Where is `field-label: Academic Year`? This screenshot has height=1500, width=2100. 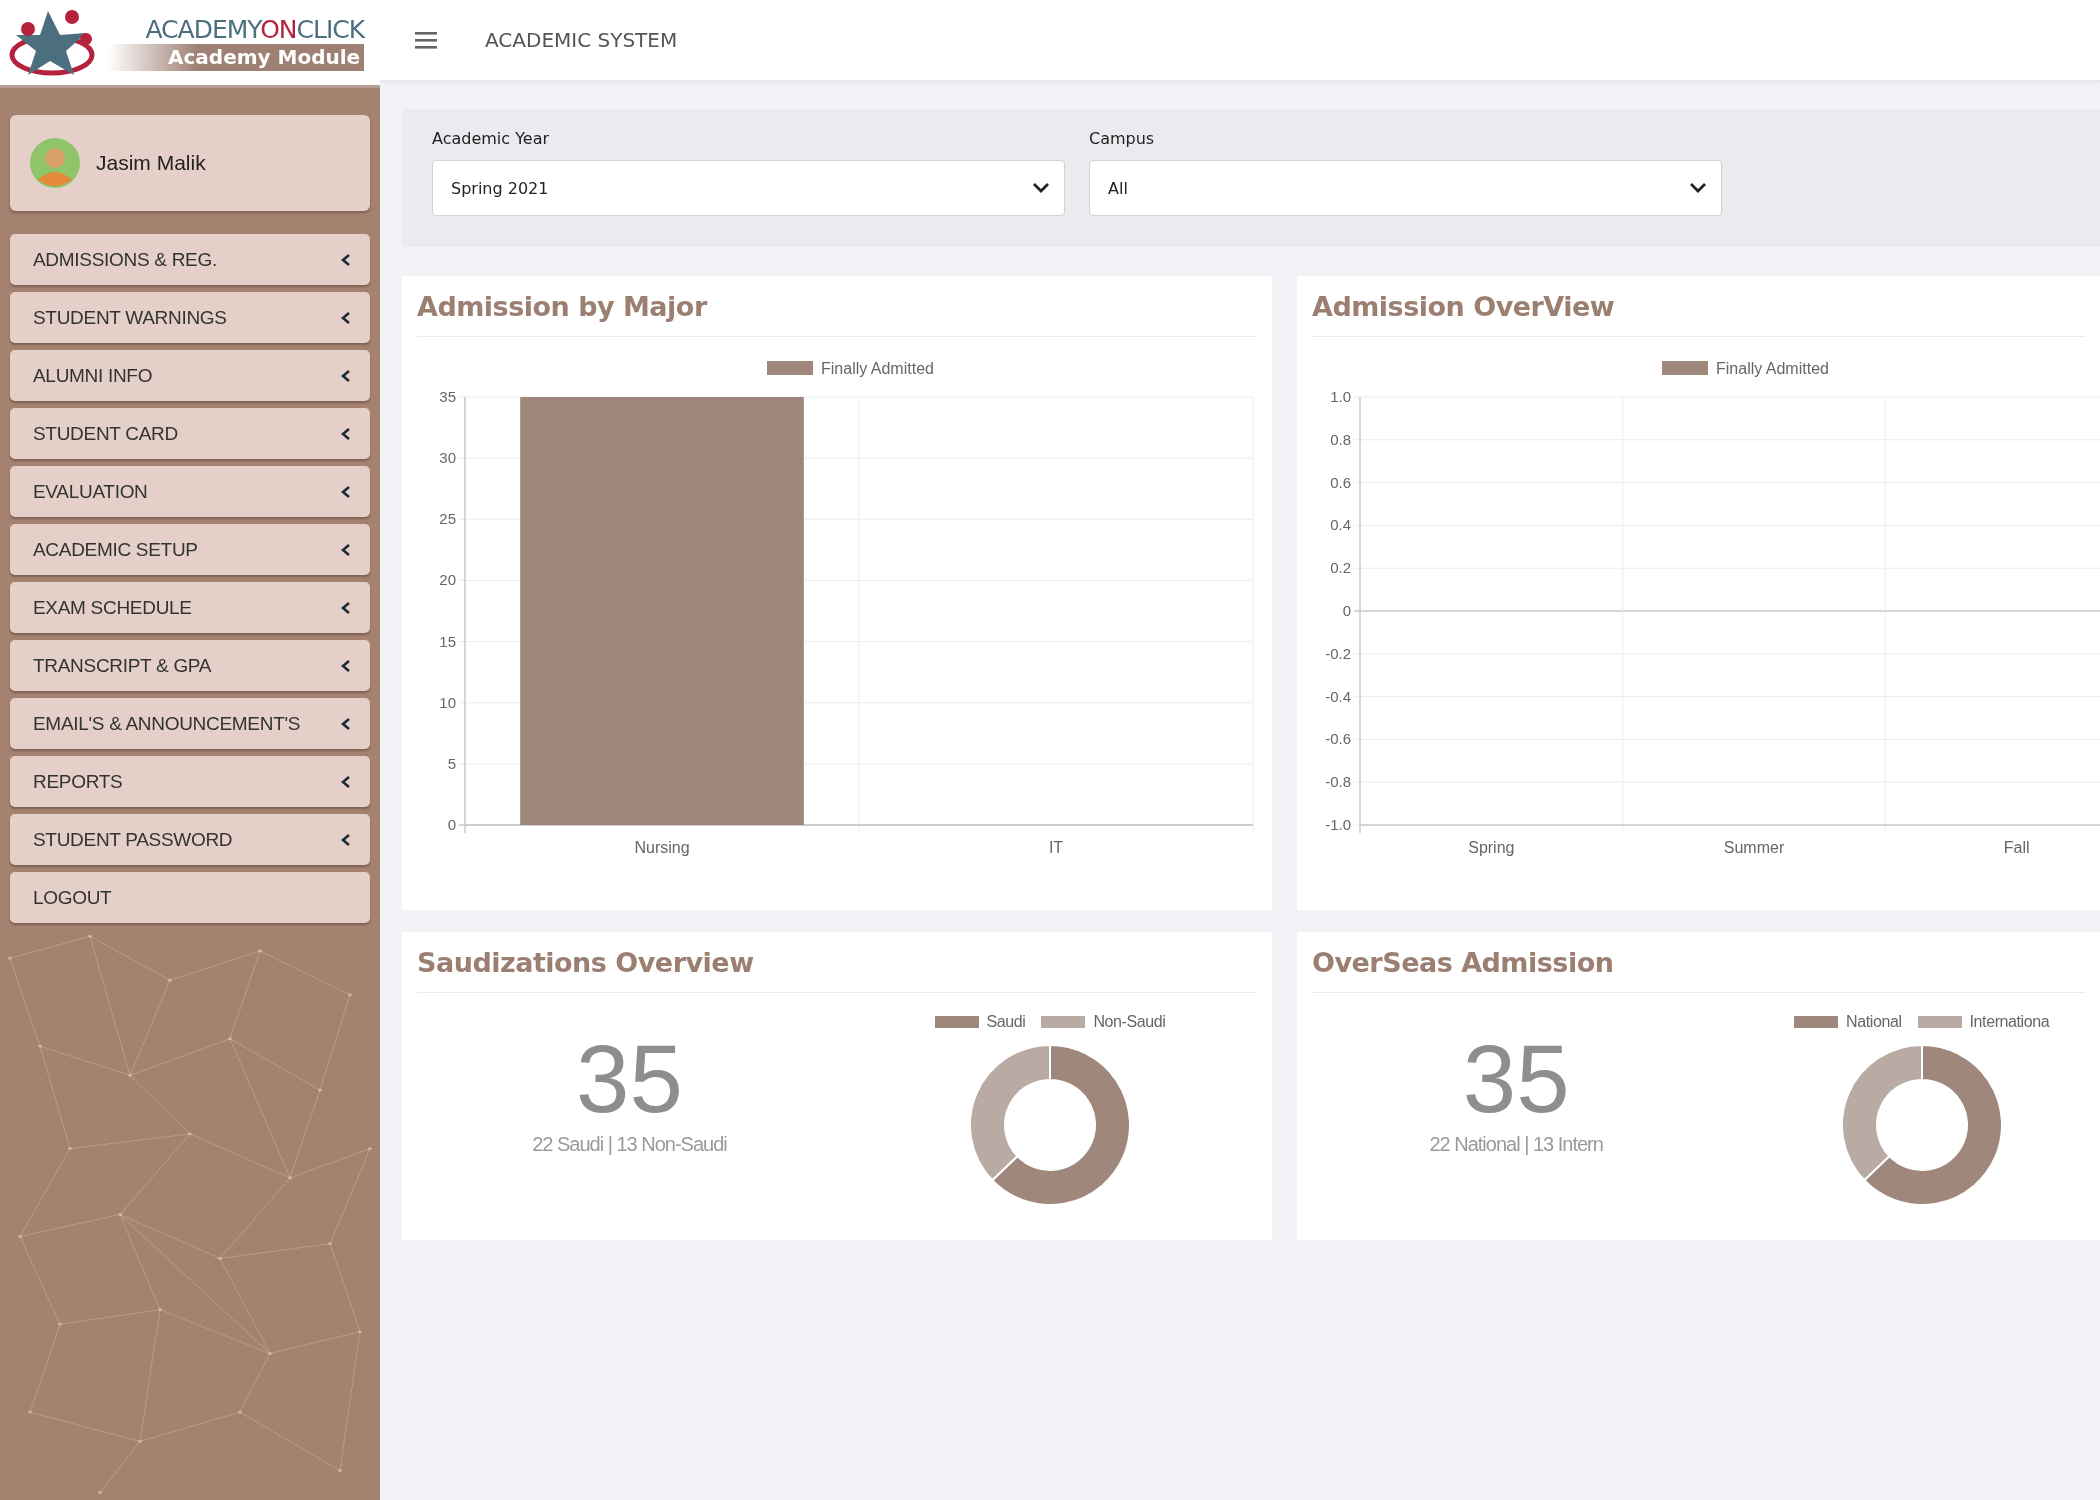 field-label: Academic Year is located at coordinates (491, 138).